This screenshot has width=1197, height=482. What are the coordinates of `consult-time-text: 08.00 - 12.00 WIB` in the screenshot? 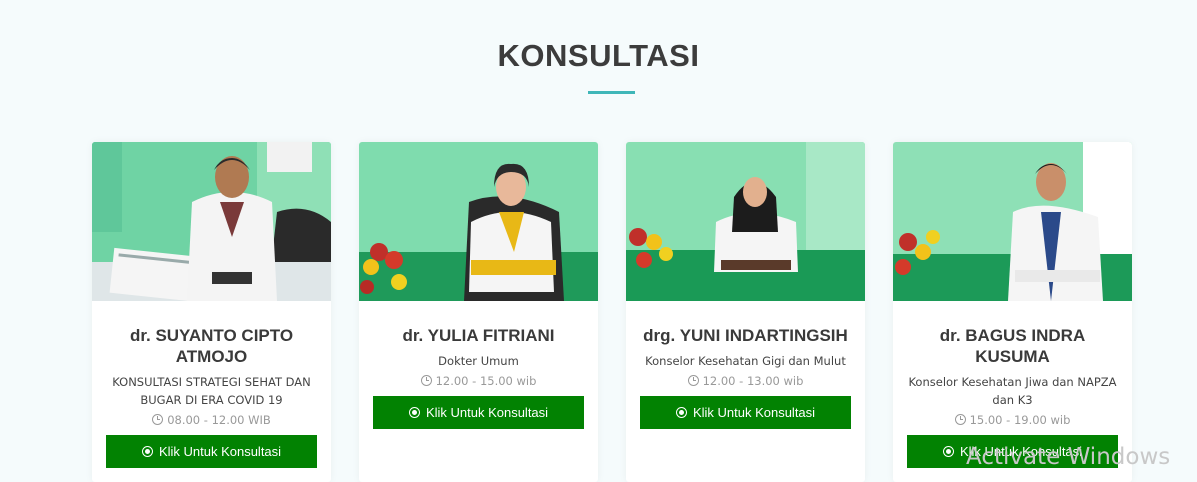 It's located at (219, 420).